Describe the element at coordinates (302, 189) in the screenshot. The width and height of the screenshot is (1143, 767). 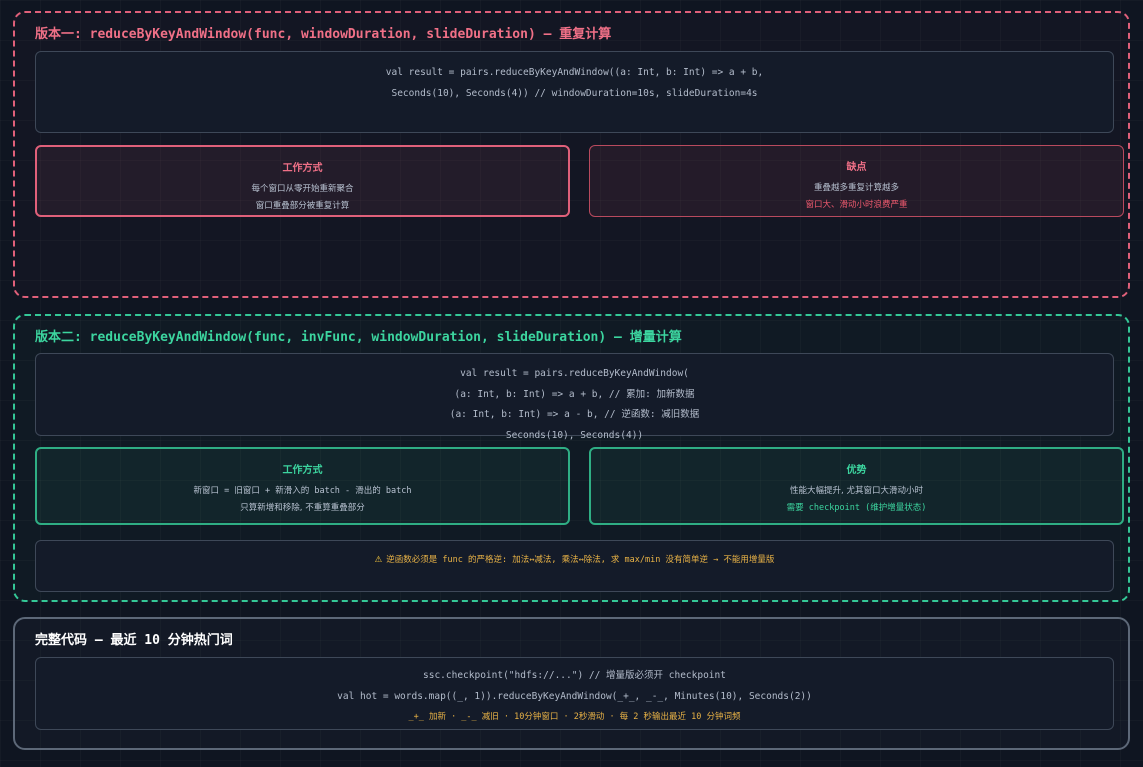
I see `card-line: 每个窗口从零开始重新聚合` at that location.